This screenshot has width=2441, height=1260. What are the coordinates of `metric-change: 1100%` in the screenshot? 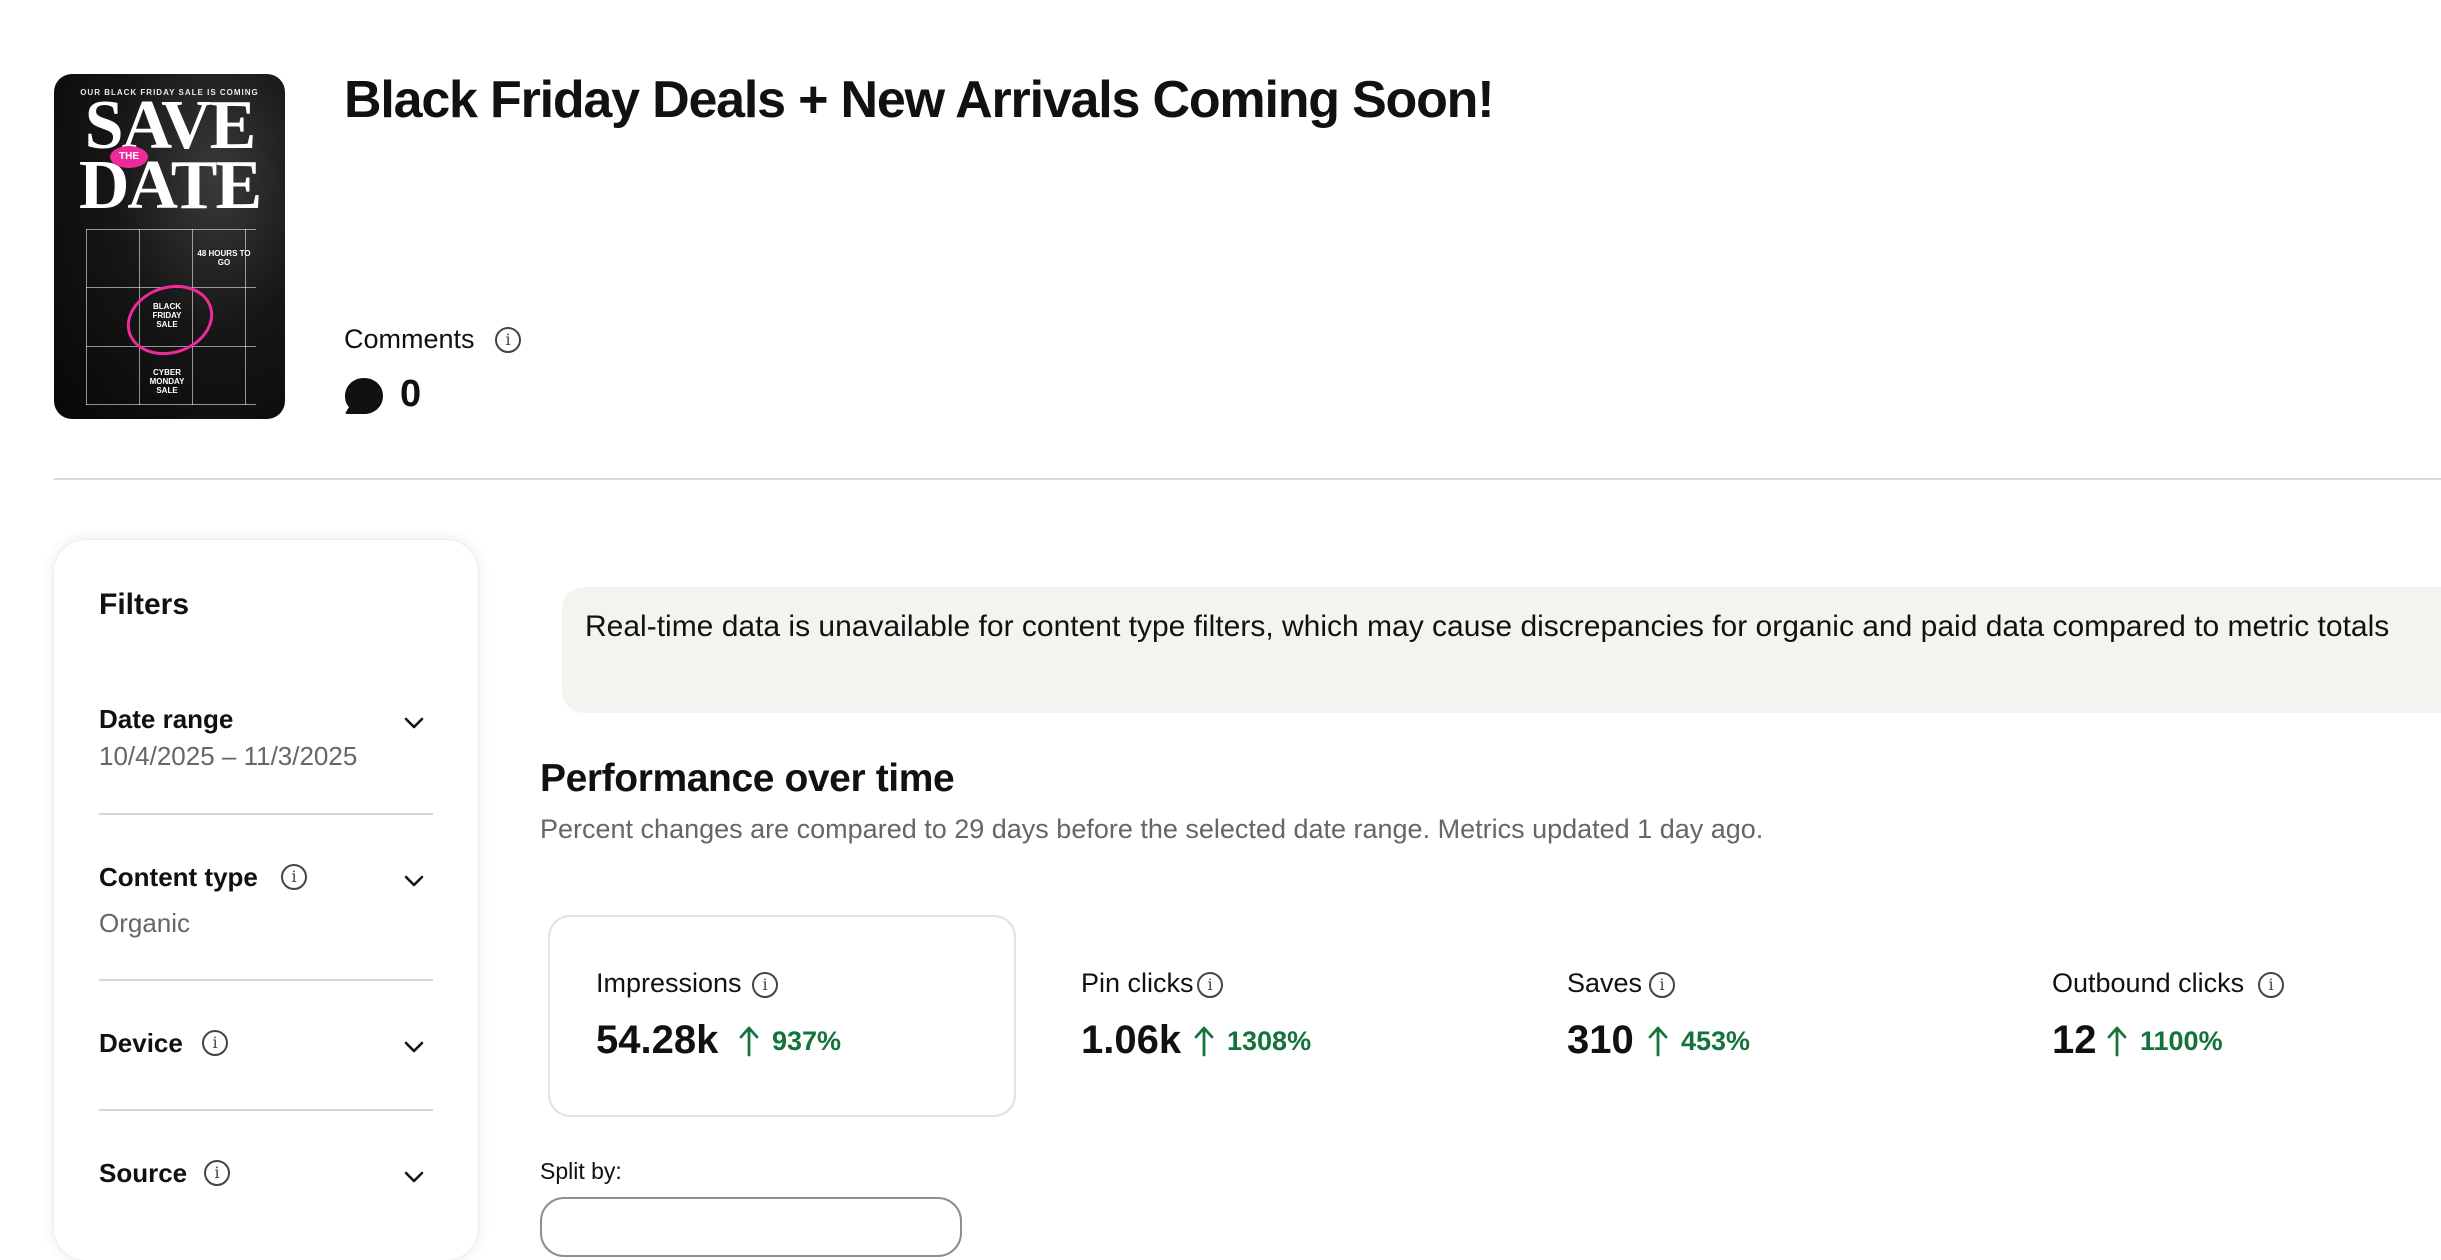 It's located at (2181, 1041).